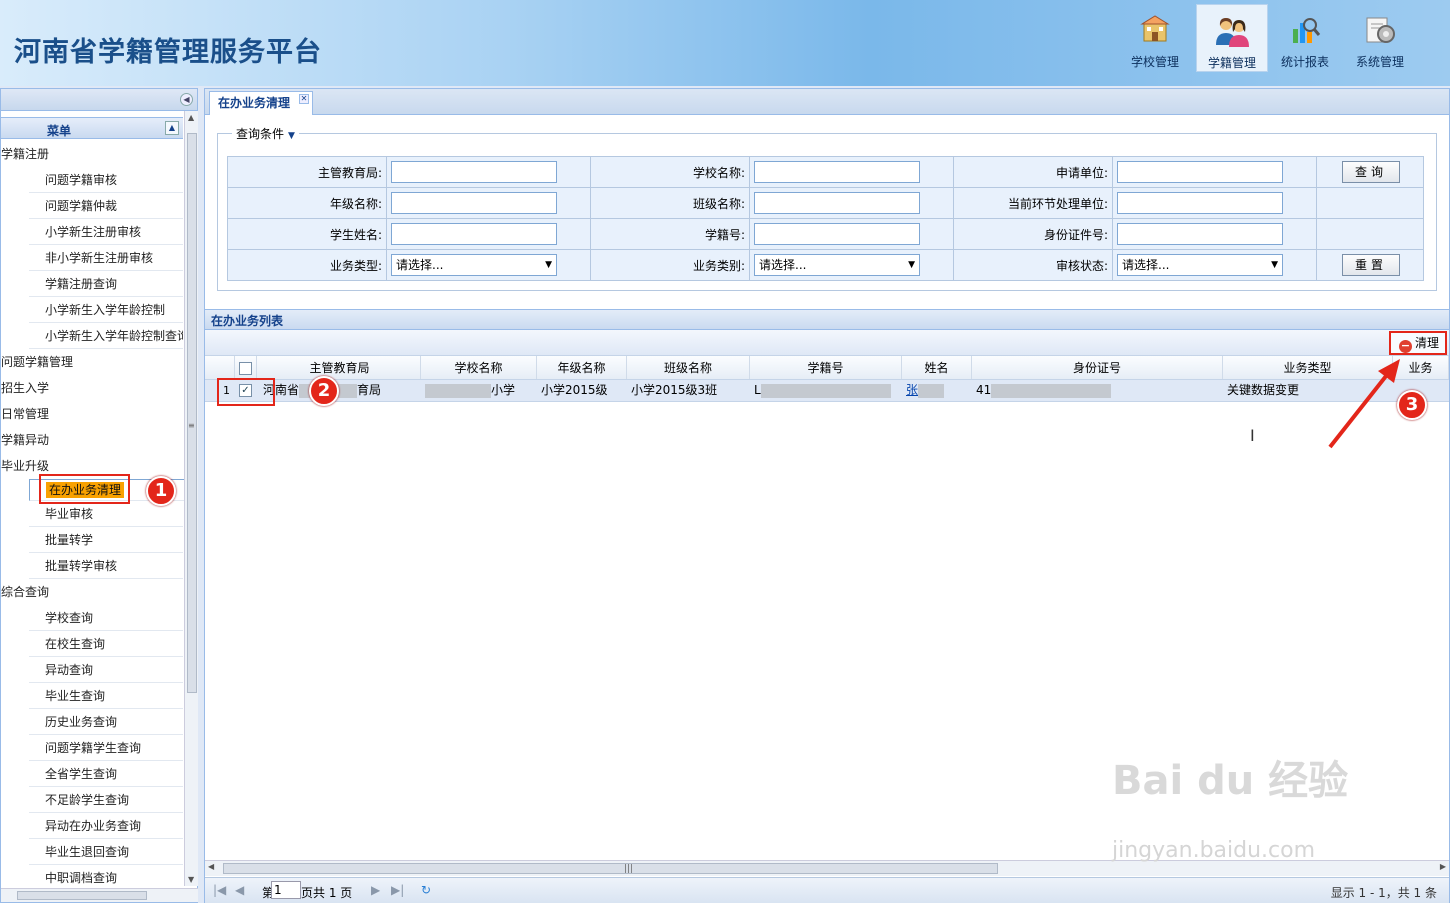  Describe the element at coordinates (92, 154) in the screenshot. I see `sidebar-group-0: 学籍注册` at that location.